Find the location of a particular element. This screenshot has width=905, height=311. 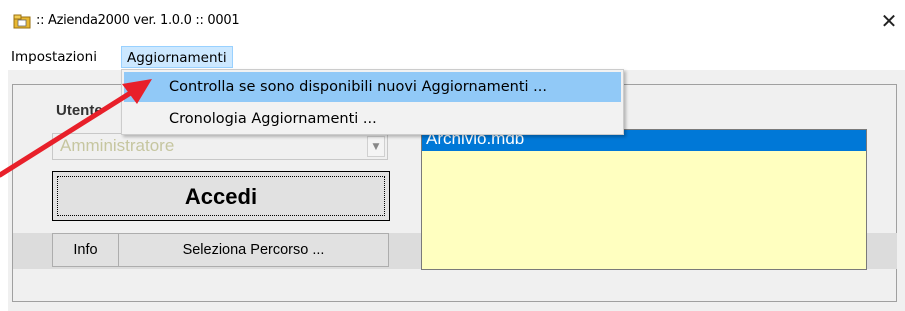

login-button: Accedi is located at coordinates (221, 196).